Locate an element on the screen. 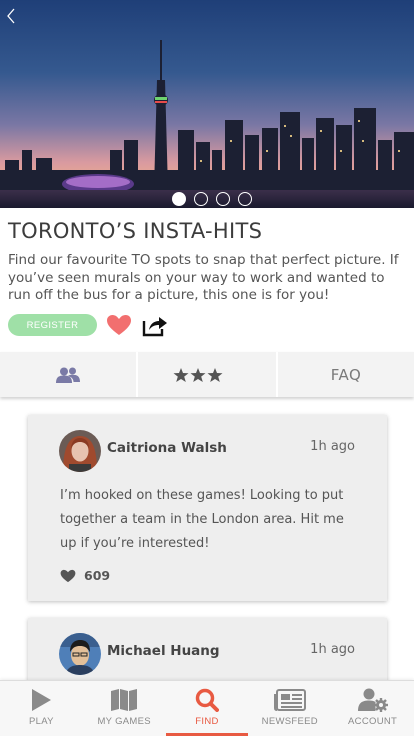 Image resolution: width=414 pixels, height=736 pixels. favorite-button is located at coordinates (119, 325).